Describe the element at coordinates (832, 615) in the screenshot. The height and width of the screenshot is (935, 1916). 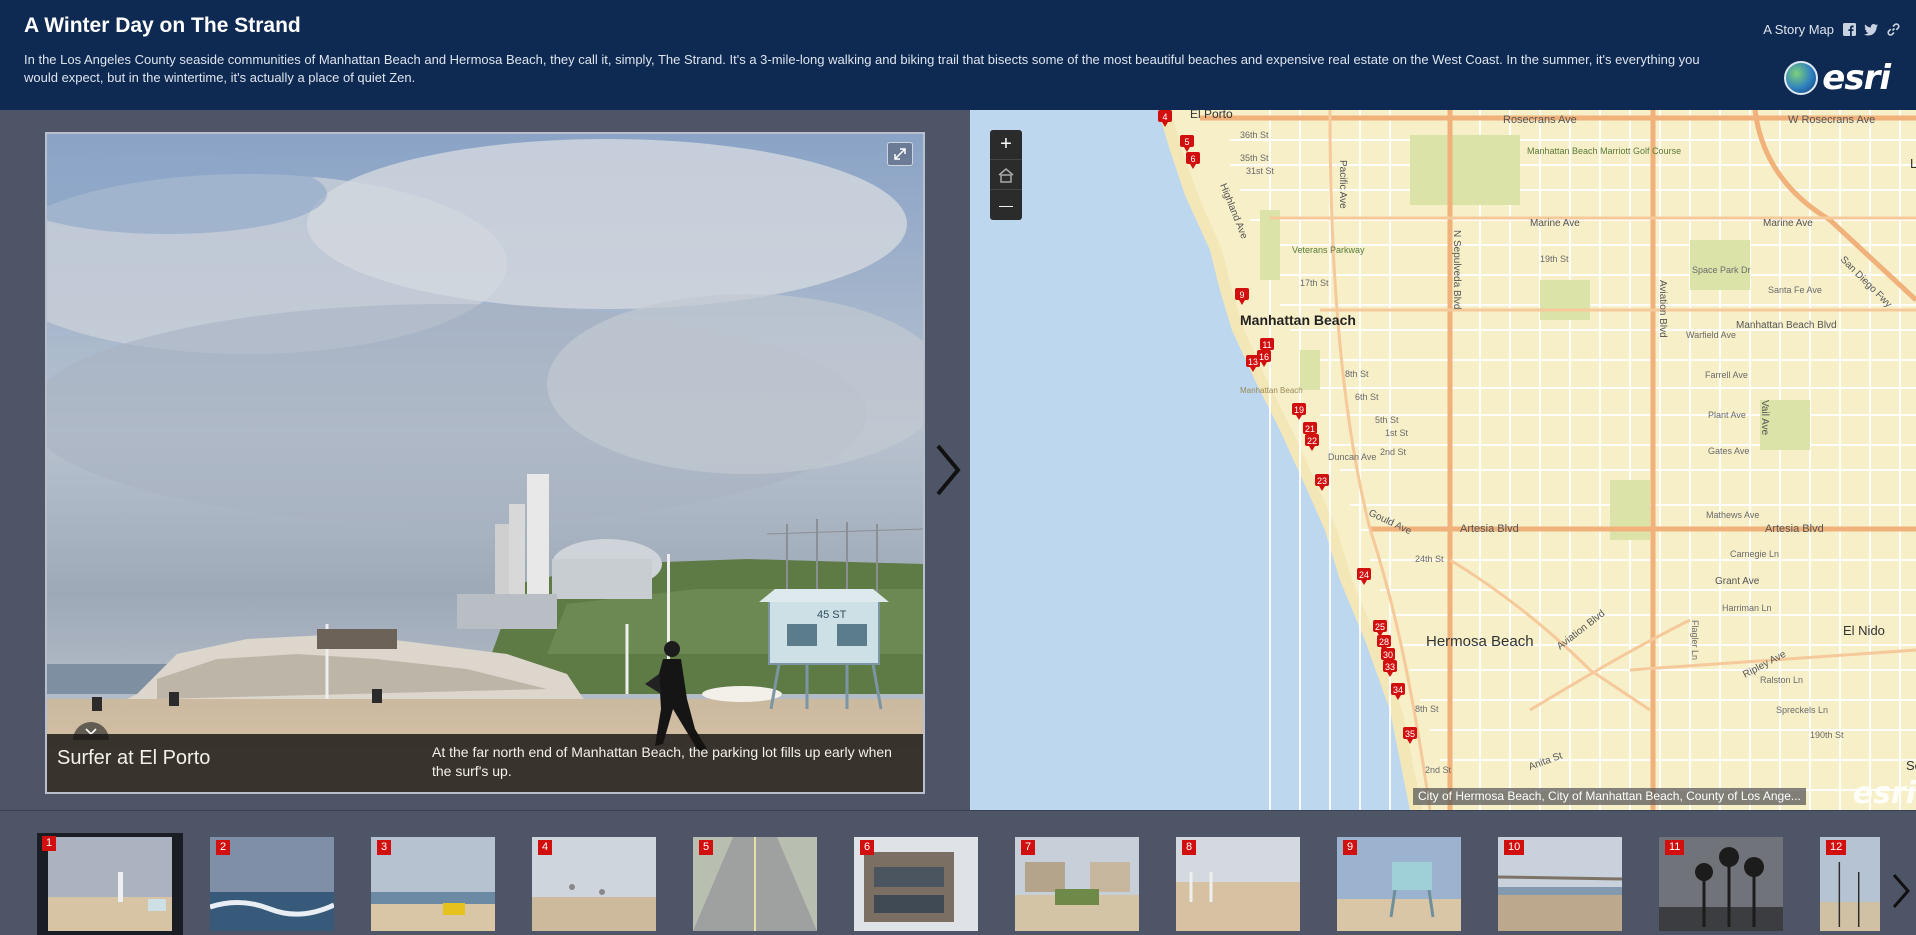
I see `tower-sign: 45 ST` at that location.